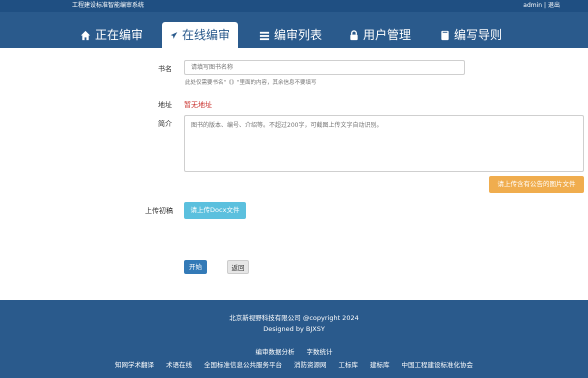 This screenshot has width=588, height=378. I want to click on tab-review-list: 编审列表, so click(290, 35).